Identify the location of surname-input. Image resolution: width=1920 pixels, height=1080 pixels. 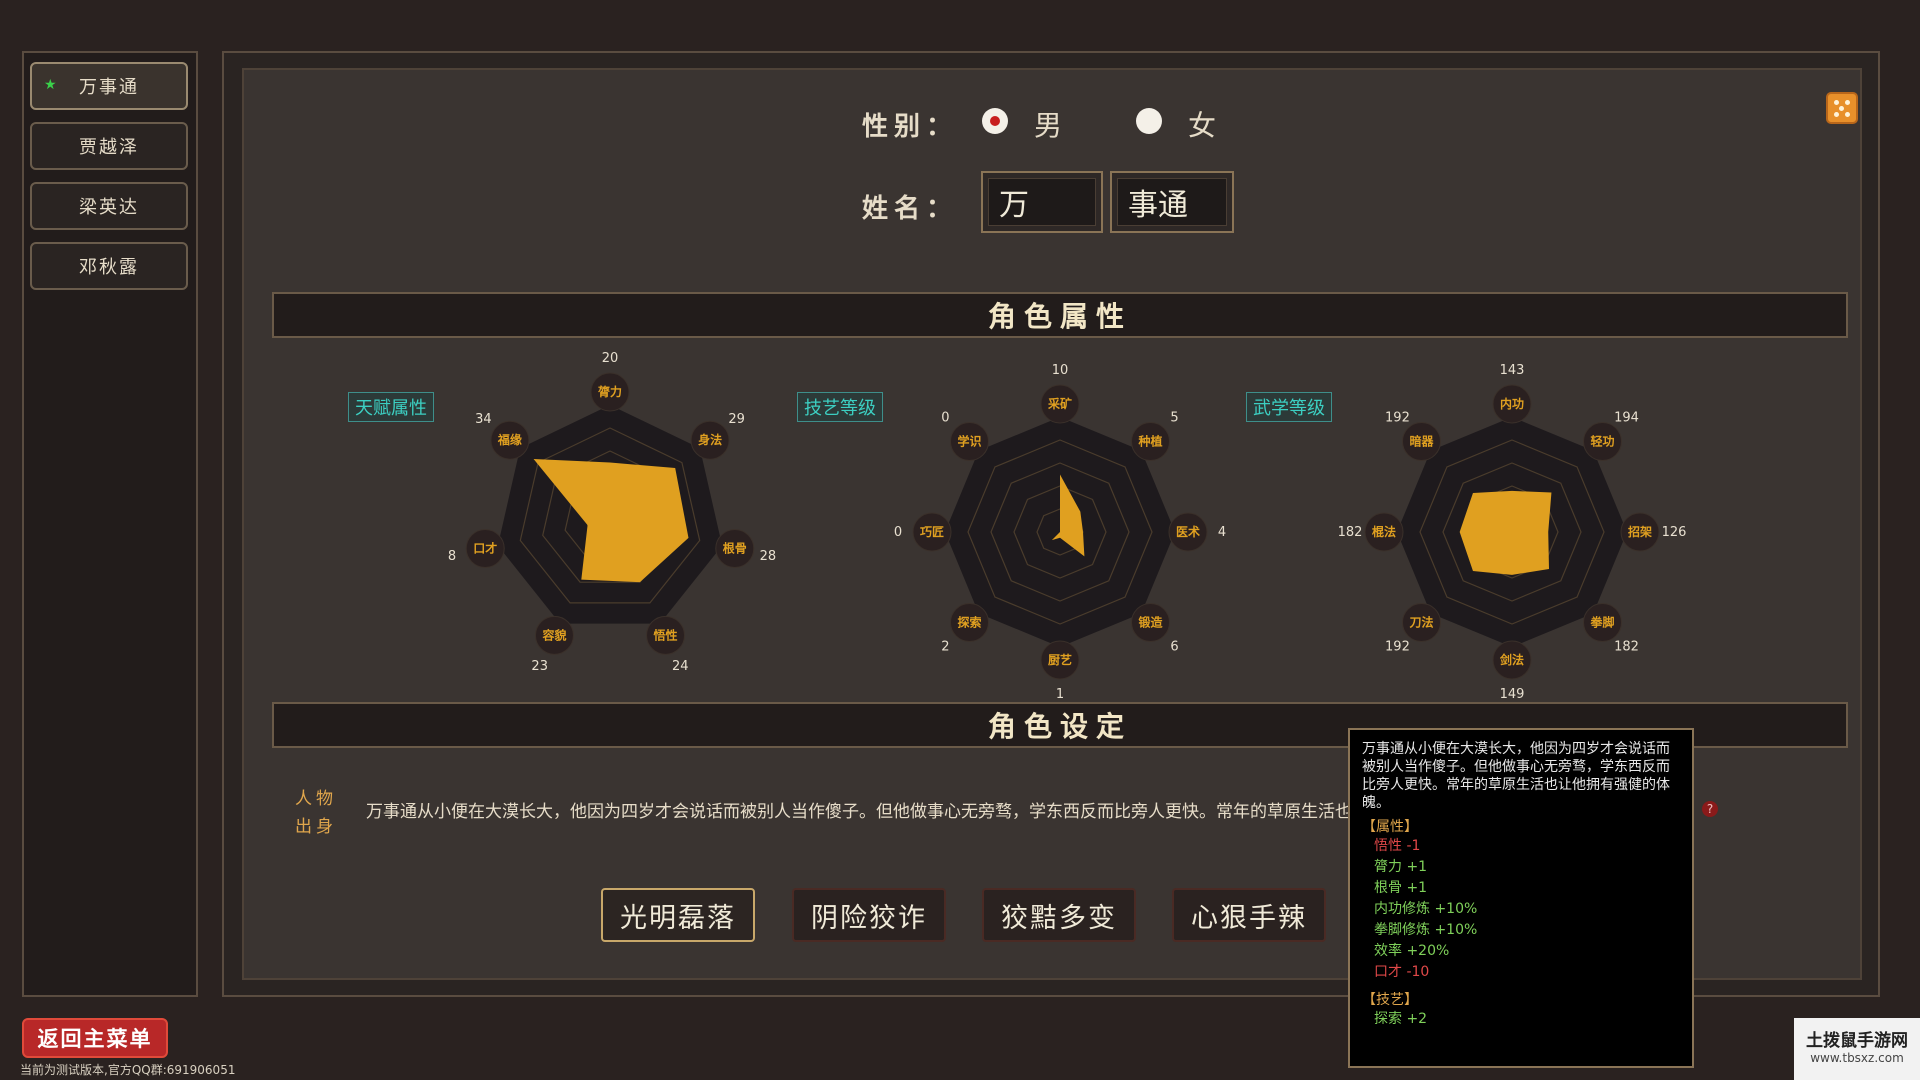
(1042, 202).